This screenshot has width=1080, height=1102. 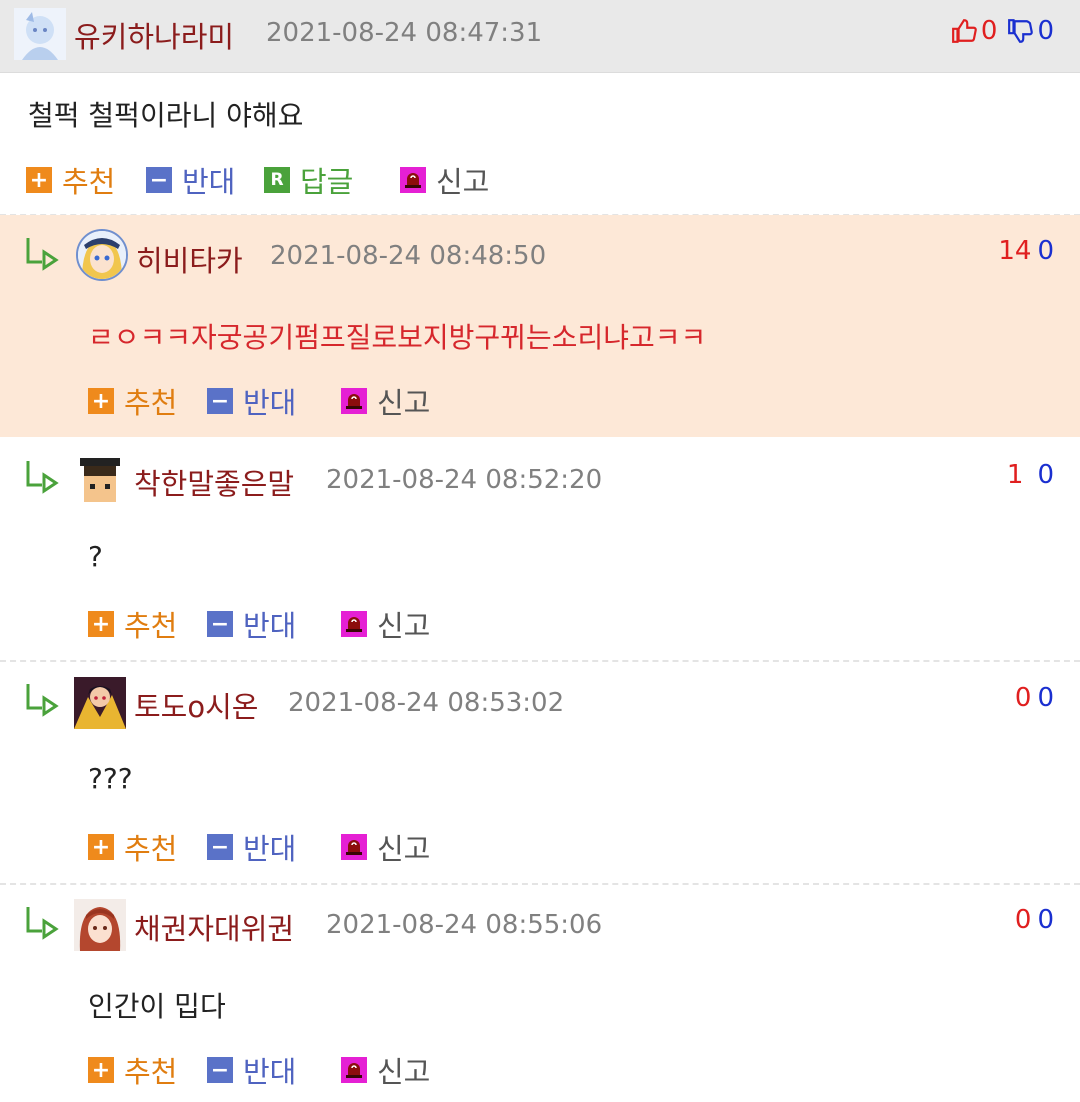 I want to click on comment-text: 인간이 밉다, so click(x=157, y=1006).